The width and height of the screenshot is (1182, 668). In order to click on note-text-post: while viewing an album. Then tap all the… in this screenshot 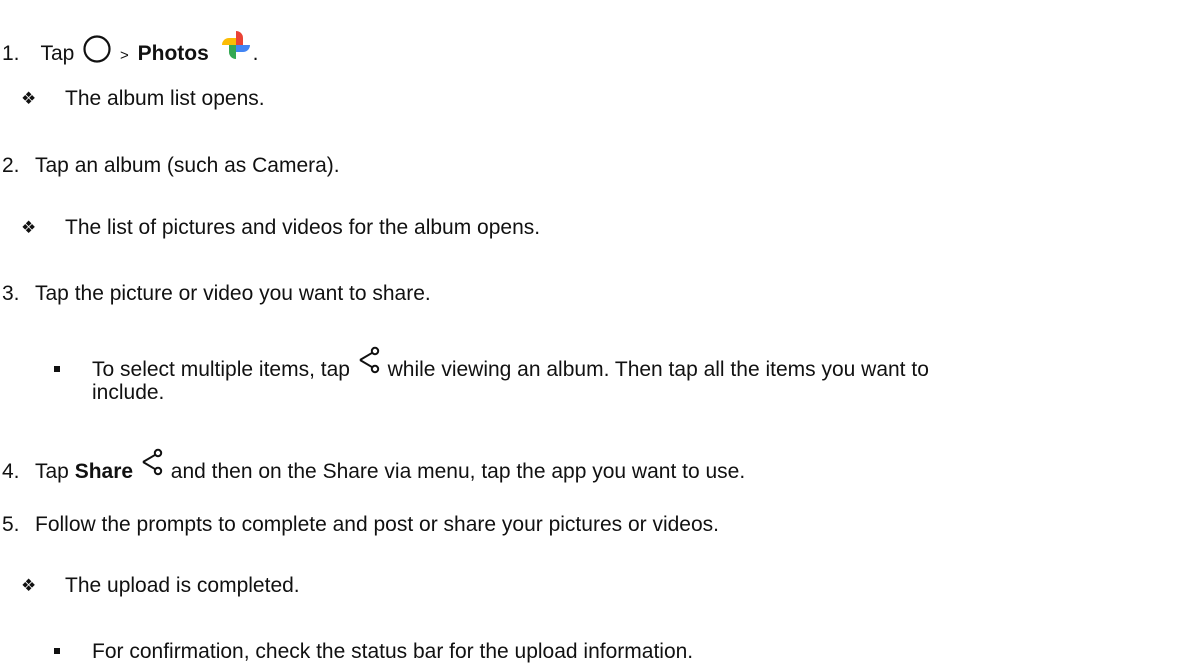, I will do `click(658, 369)`.